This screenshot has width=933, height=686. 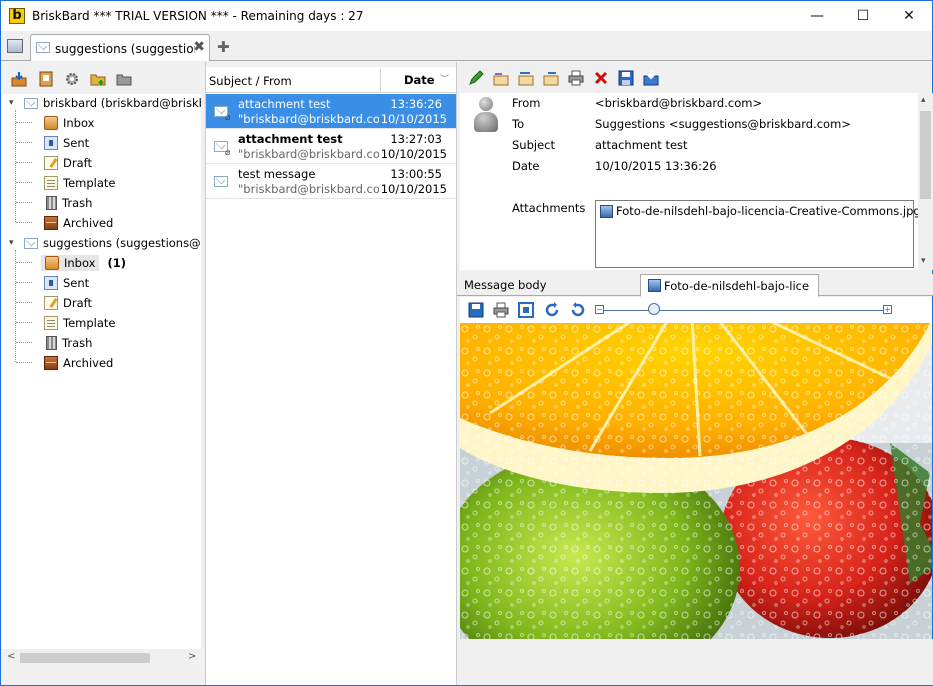 I want to click on delete-icon, so click(x=601, y=78).